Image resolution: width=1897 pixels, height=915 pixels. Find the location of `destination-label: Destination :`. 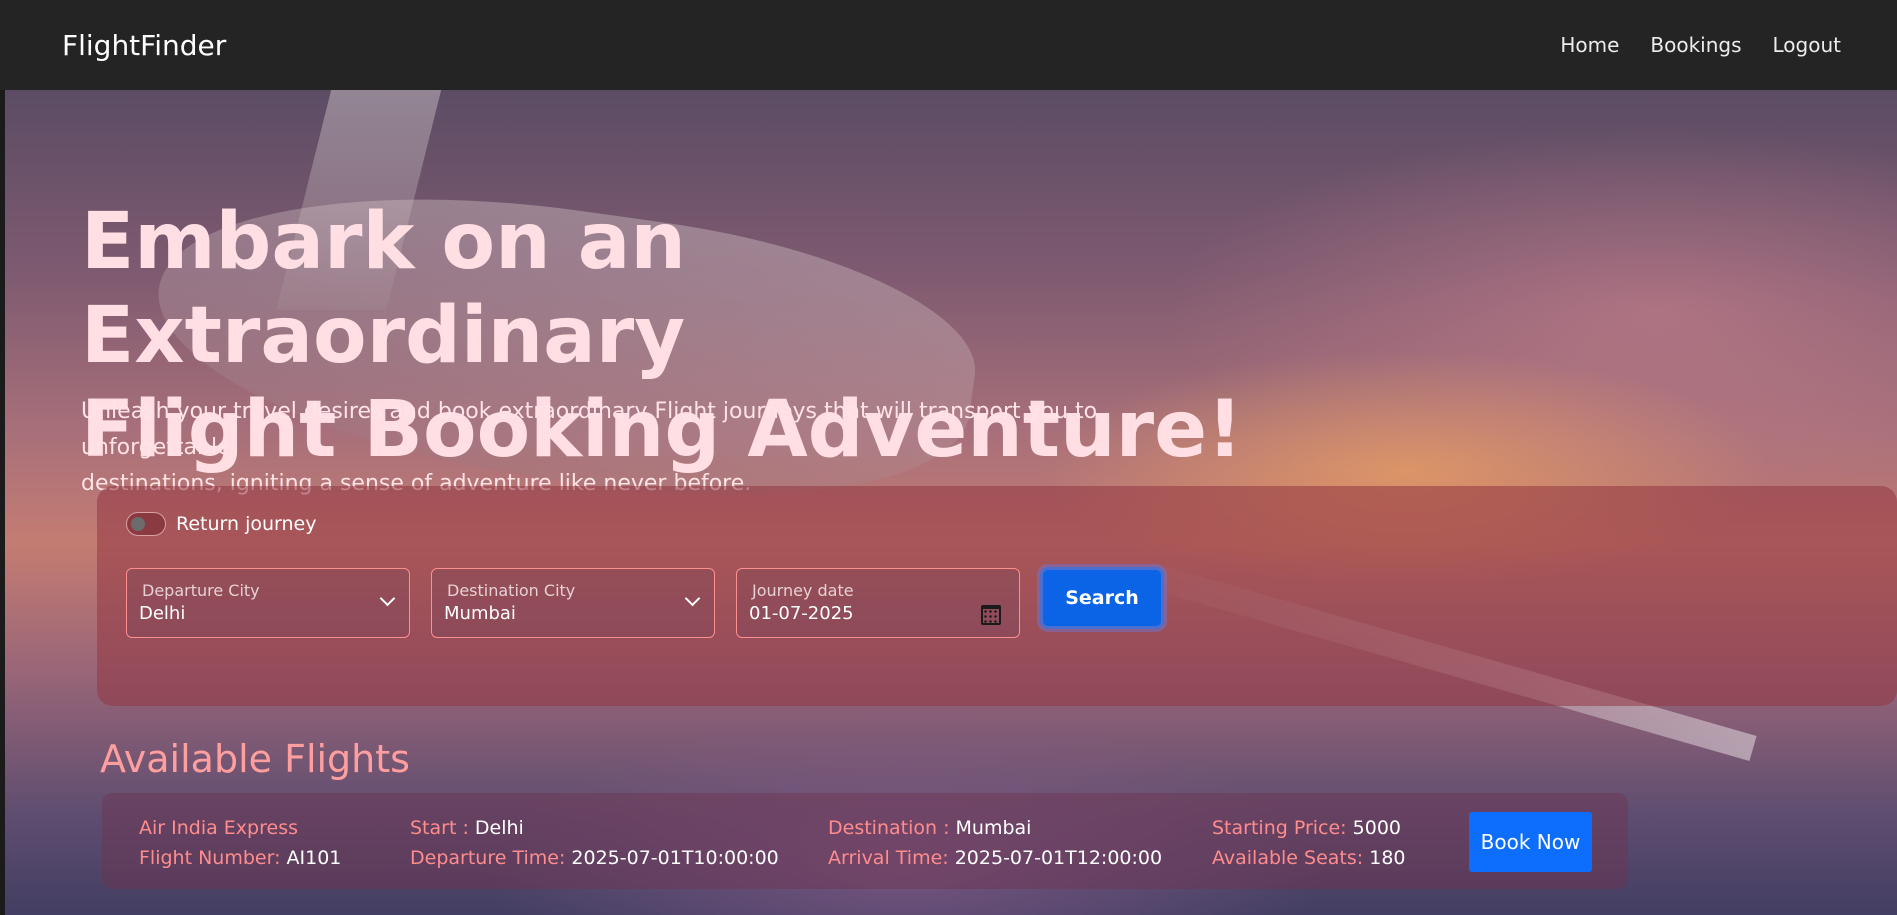

destination-label: Destination : is located at coordinates (889, 828).